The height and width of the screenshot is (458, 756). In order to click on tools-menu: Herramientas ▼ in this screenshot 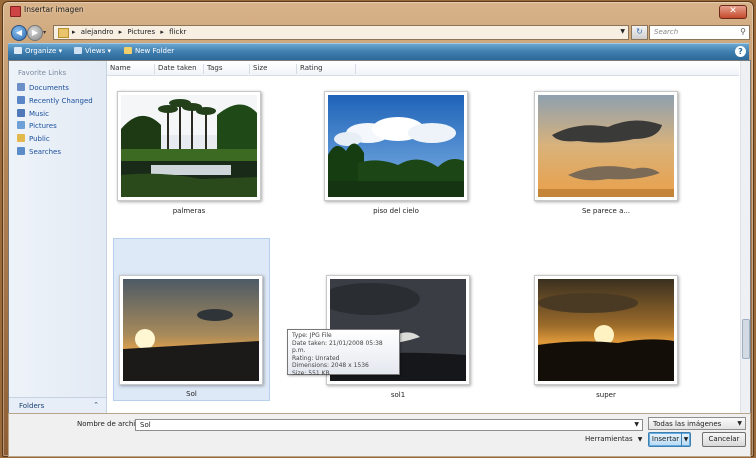, I will do `click(613, 439)`.